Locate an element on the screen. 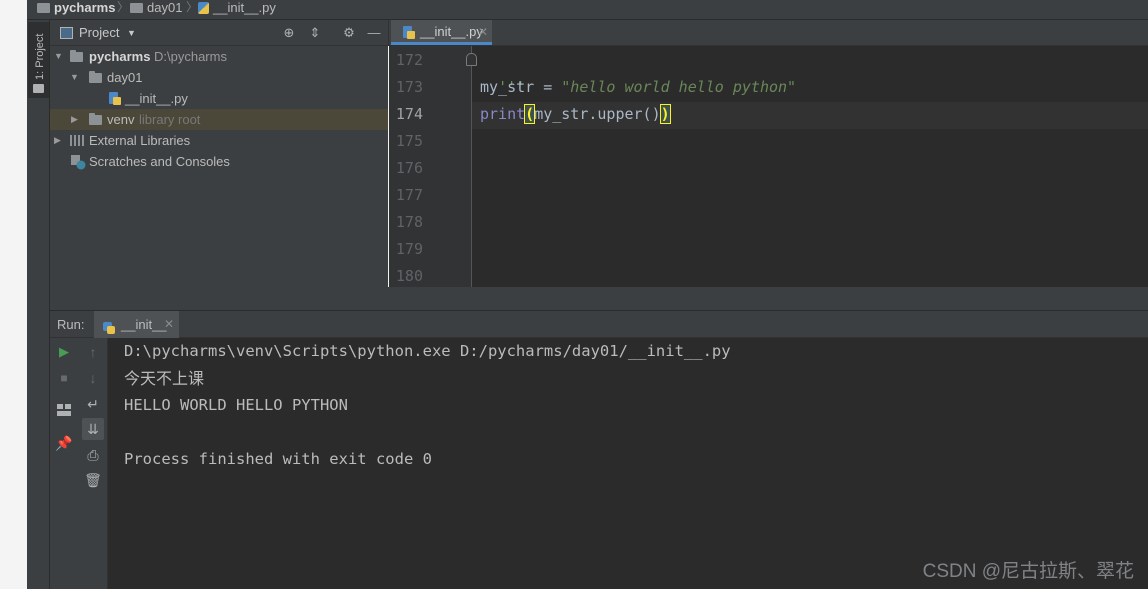  breadcrumb-file-label: __init__.py is located at coordinates (244, 7).